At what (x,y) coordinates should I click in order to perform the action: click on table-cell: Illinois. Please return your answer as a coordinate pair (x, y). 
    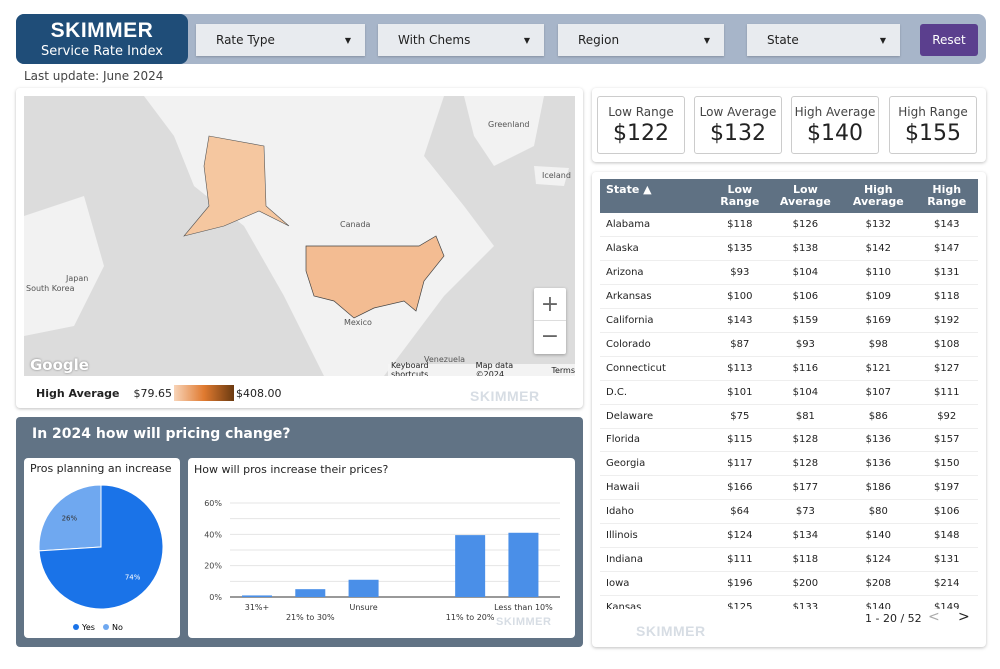
    Looking at the image, I should click on (655, 535).